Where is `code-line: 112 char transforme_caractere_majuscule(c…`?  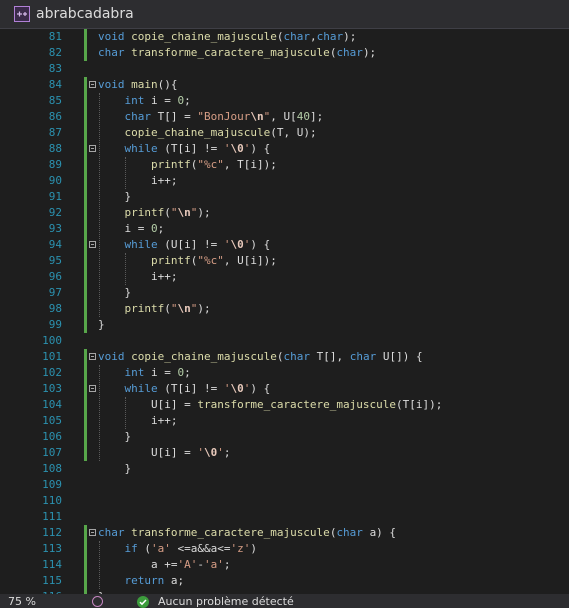 code-line: 112 char transforme_caractere_majuscule(c… is located at coordinates (284, 533).